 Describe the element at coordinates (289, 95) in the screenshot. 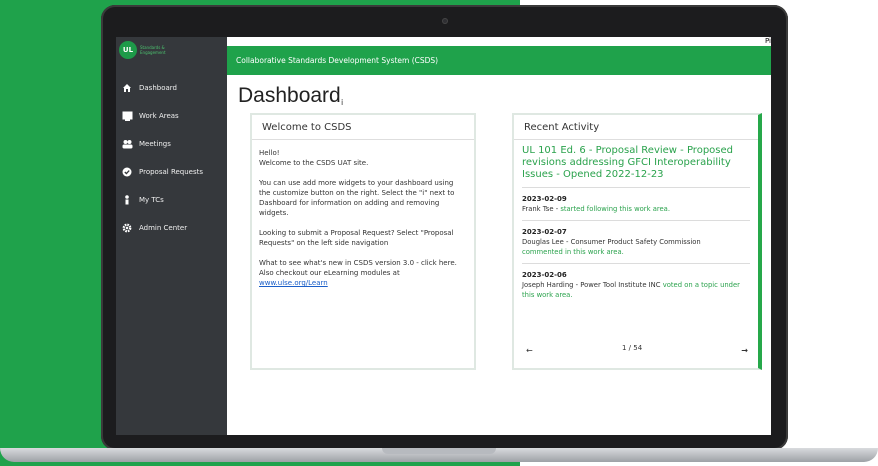

I see `page-title: Dashboard` at that location.